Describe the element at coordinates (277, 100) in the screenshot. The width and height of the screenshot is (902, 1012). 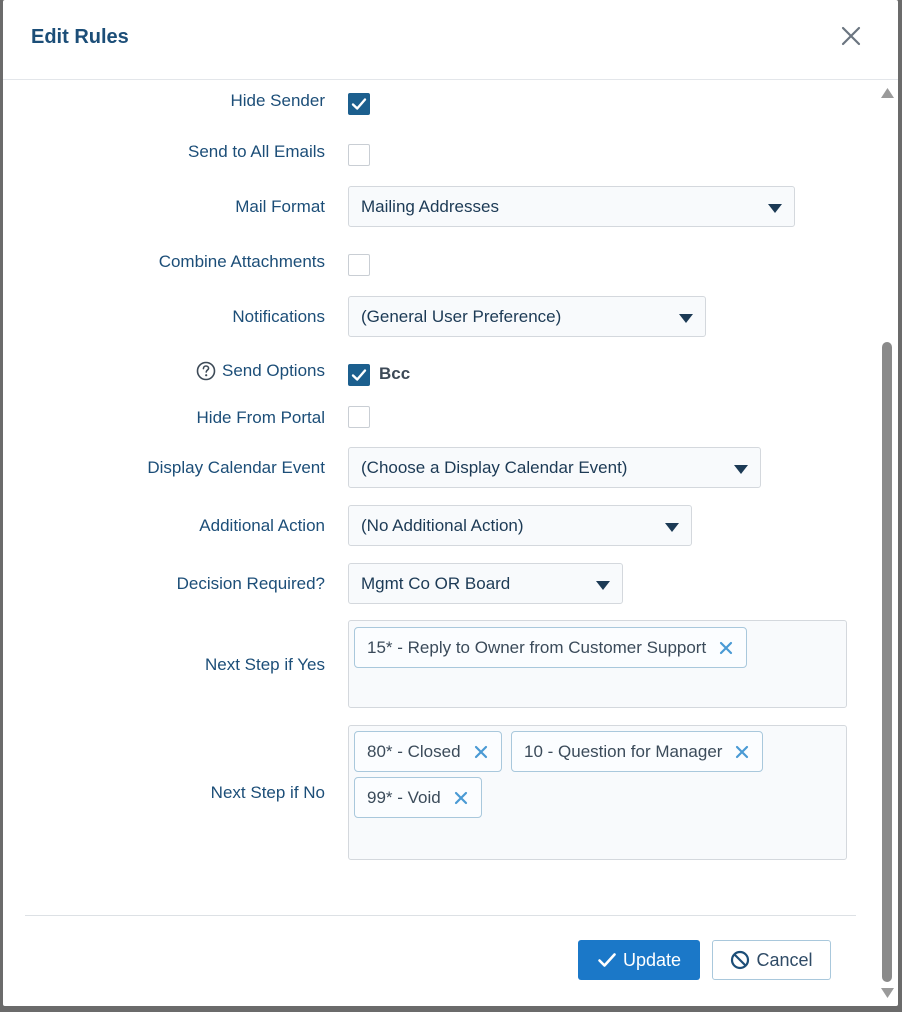
I see `hide-sender-label: Hide Sender` at that location.